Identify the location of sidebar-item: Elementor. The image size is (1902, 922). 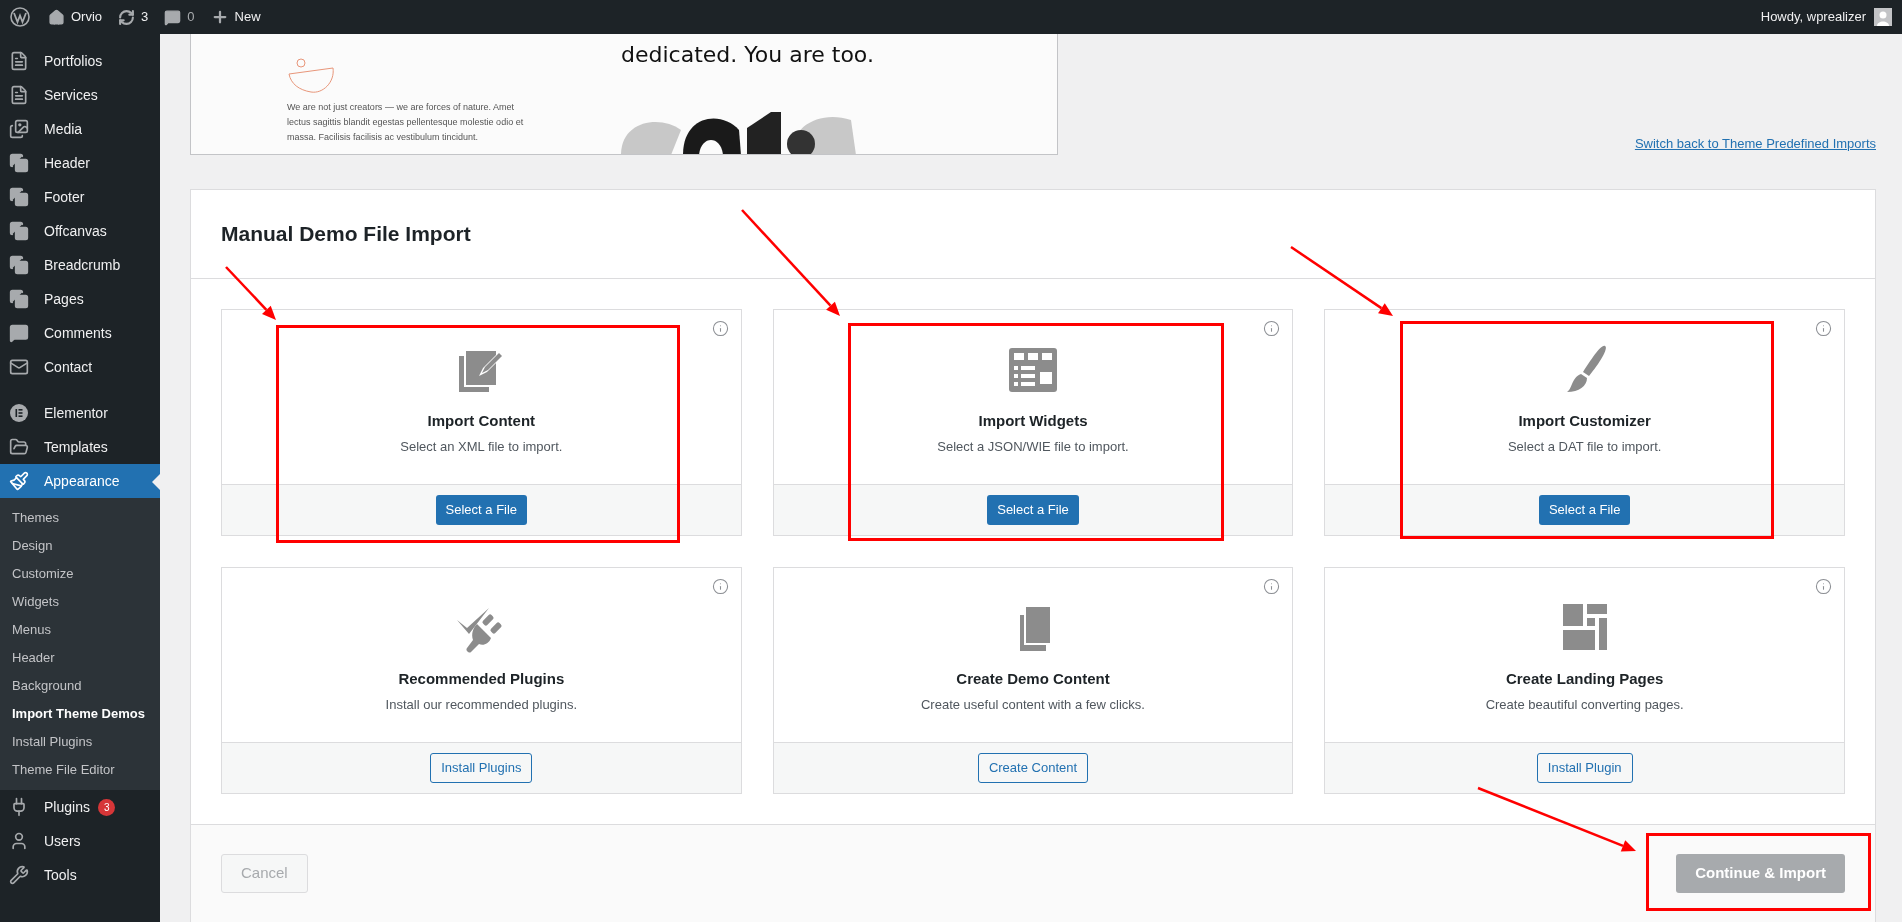
(80, 413).